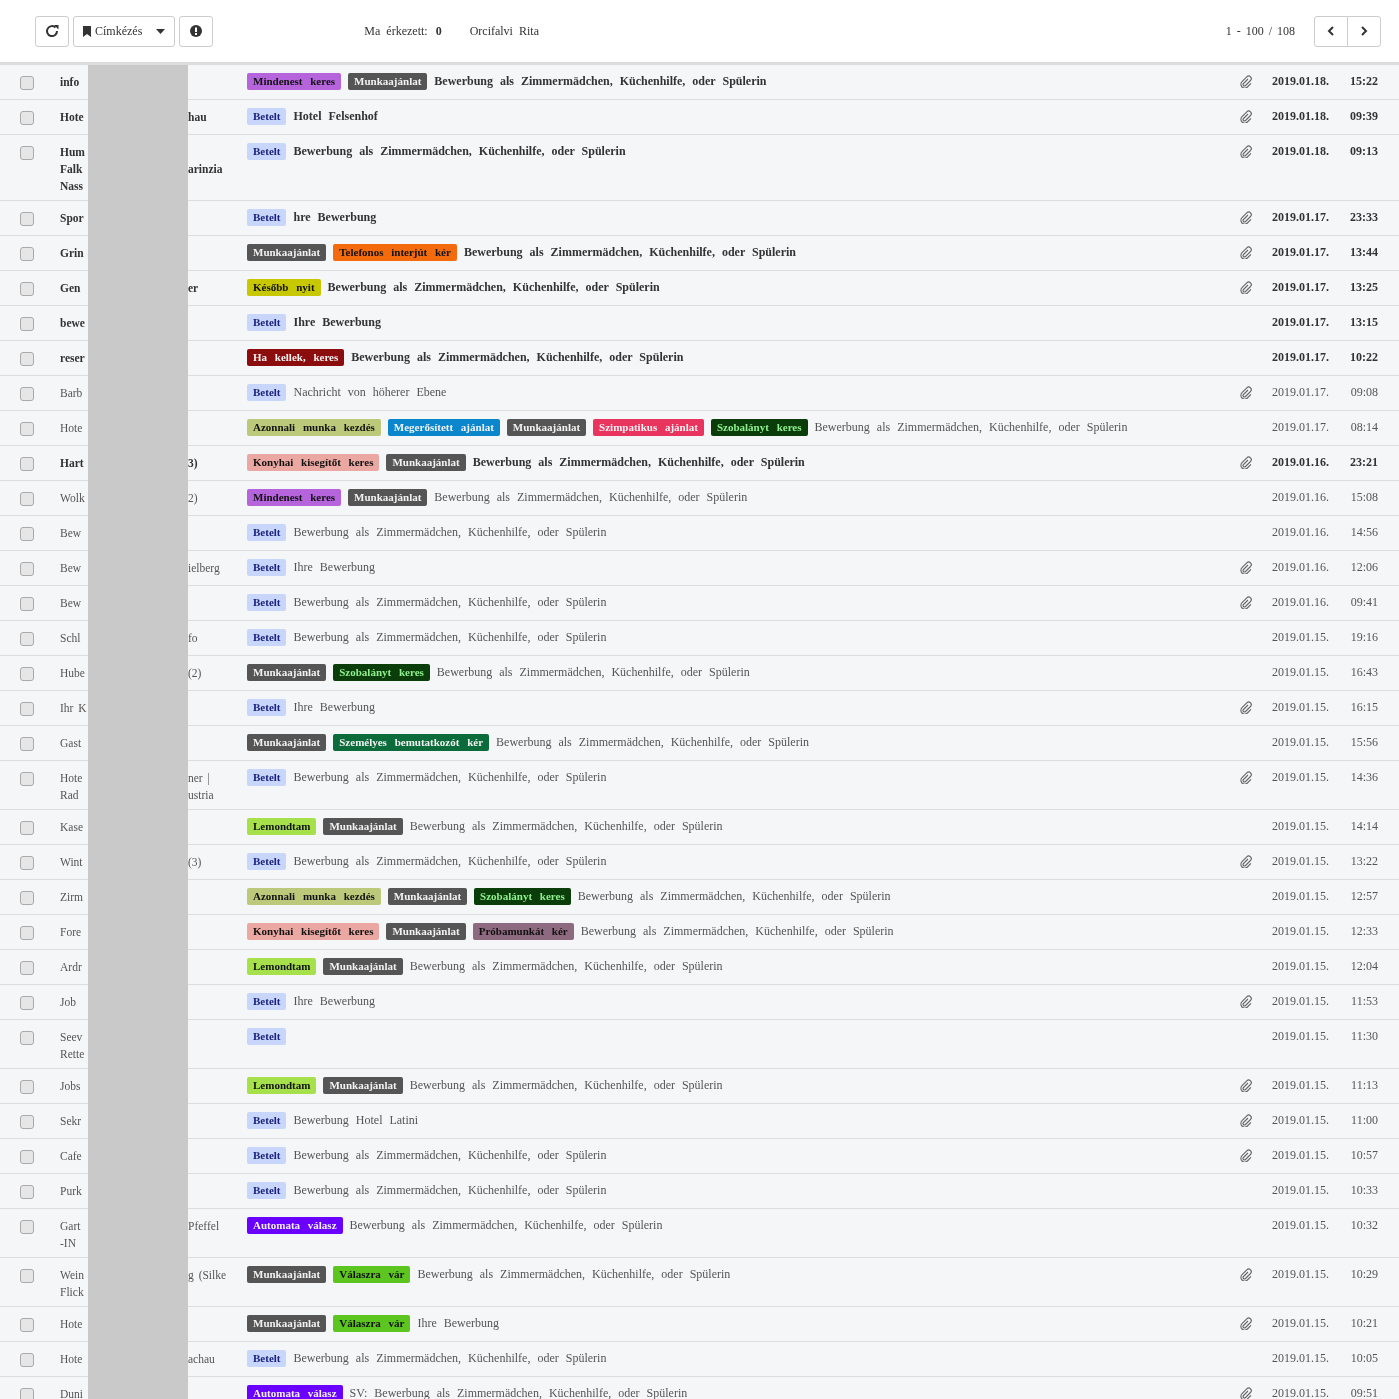  What do you see at coordinates (196, 31) in the screenshot?
I see `report-button` at bounding box center [196, 31].